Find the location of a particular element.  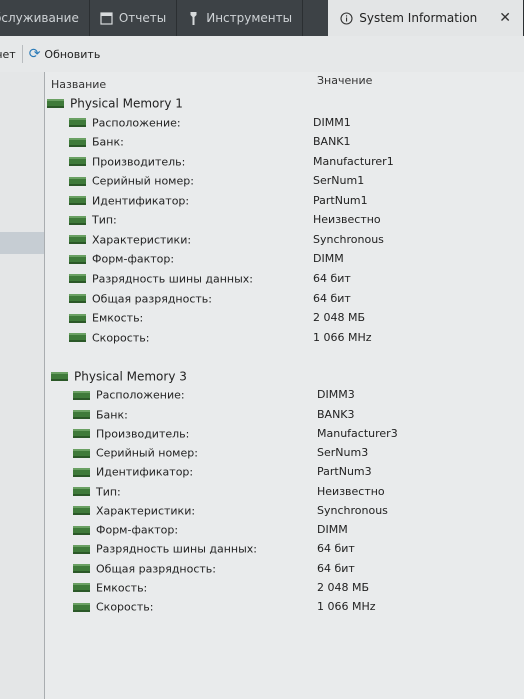

table-row: Банк: BANK3 is located at coordinates (298, 417).